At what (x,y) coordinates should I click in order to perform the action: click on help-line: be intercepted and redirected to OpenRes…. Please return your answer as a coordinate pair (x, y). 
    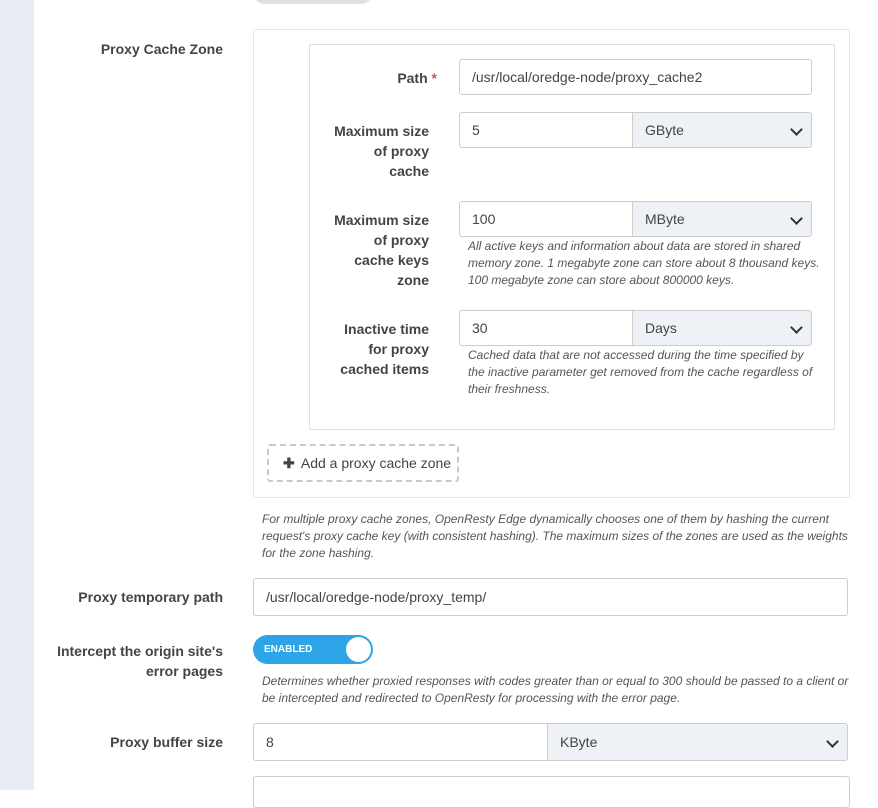
    Looking at the image, I should click on (471, 698).